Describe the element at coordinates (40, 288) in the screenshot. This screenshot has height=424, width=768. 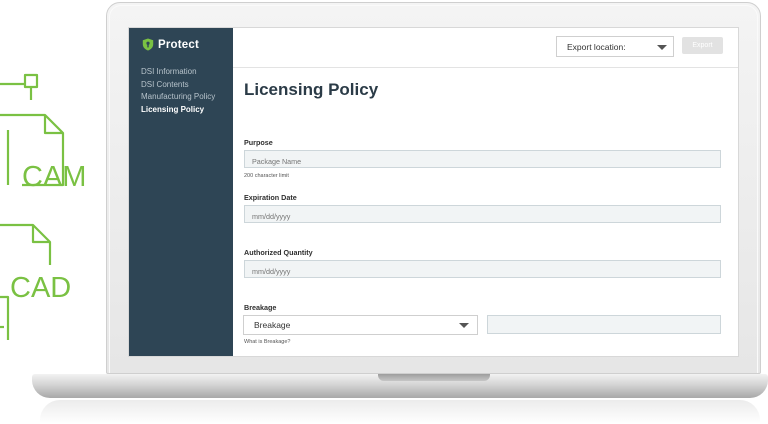
I see `cad-label: CAD` at that location.